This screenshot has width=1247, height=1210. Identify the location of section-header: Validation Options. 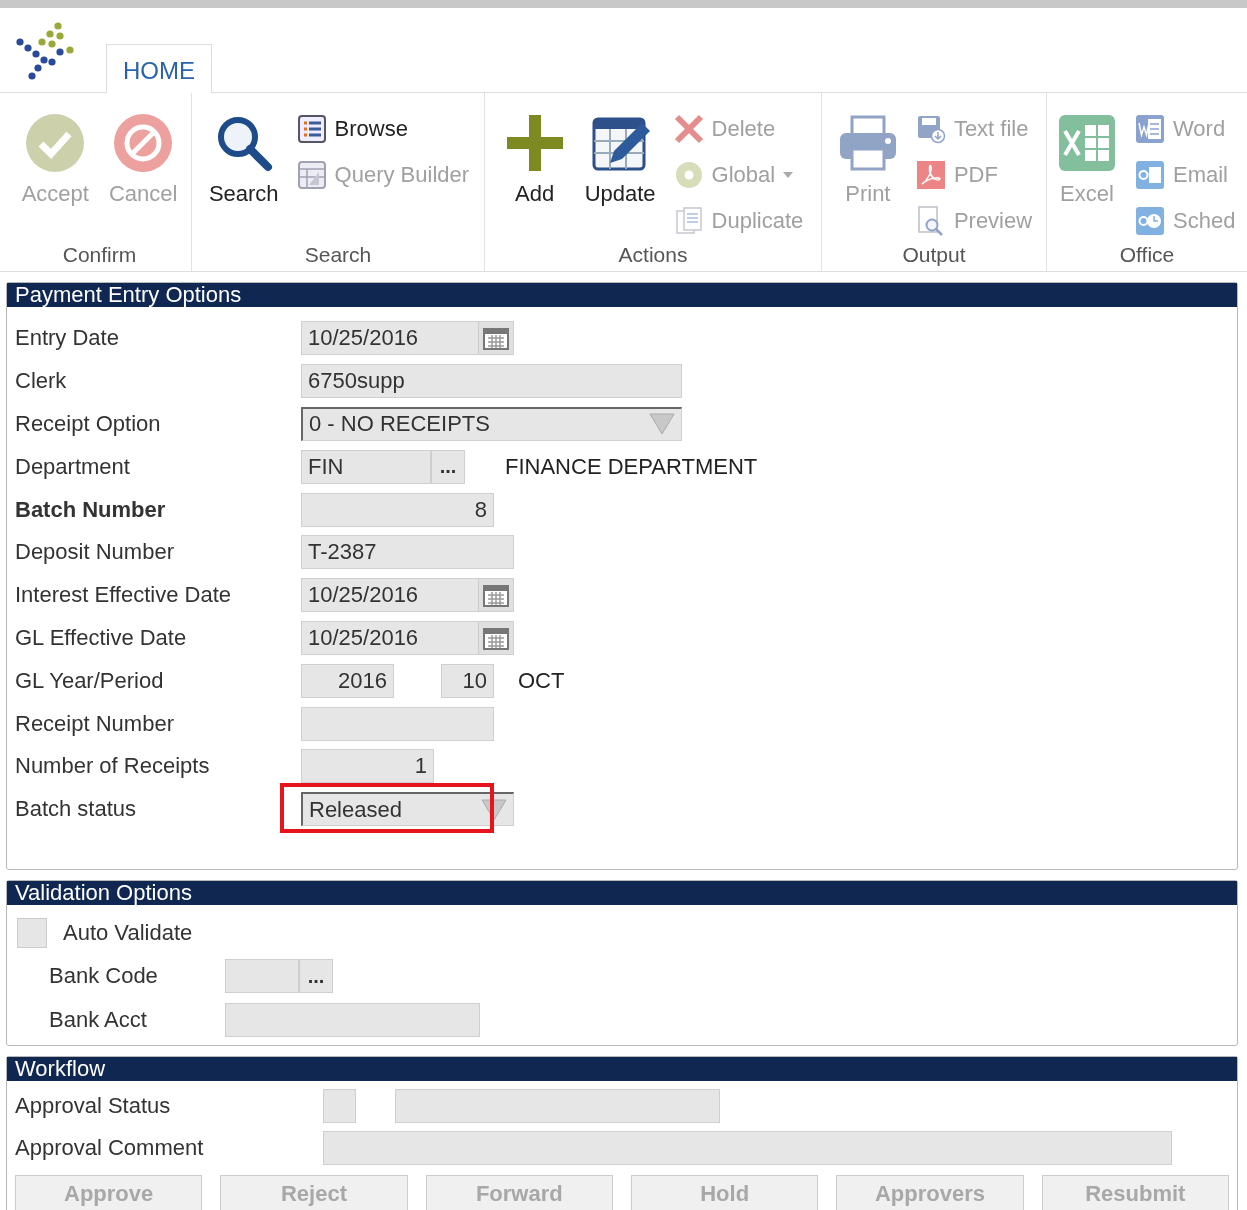
(622, 893).